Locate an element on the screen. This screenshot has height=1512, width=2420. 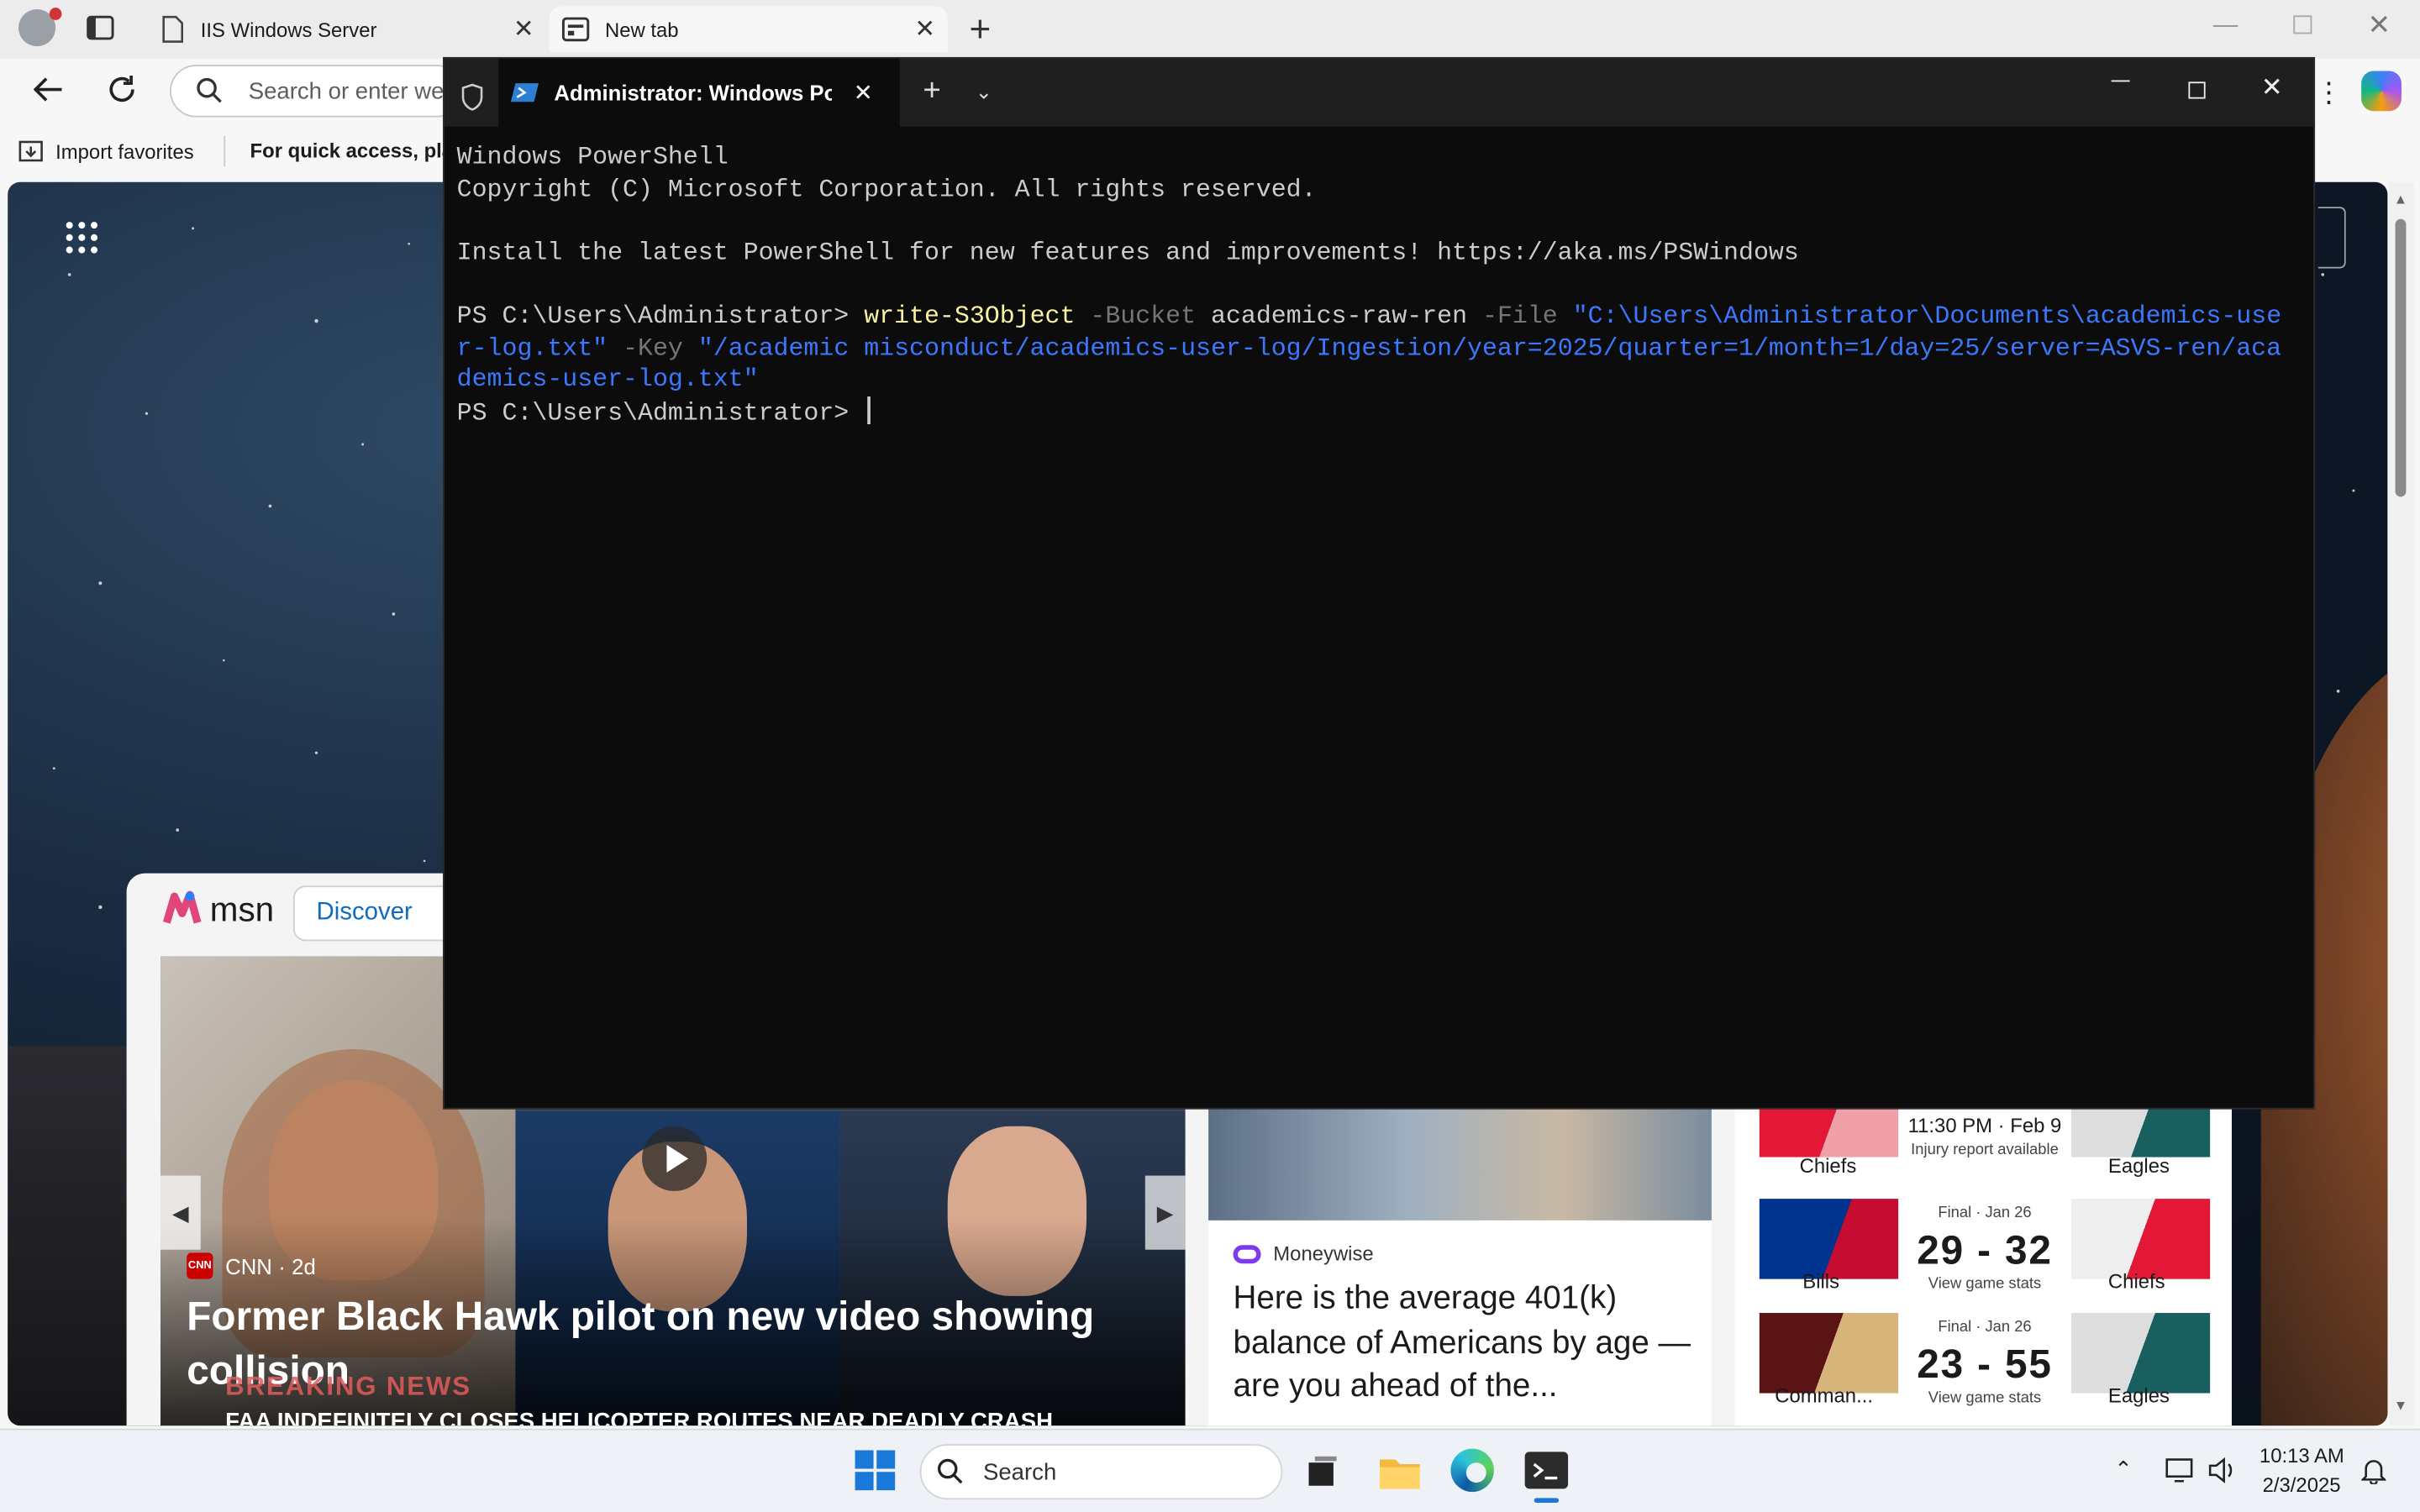
score: 23 - 55 is located at coordinates (1985, 1364).